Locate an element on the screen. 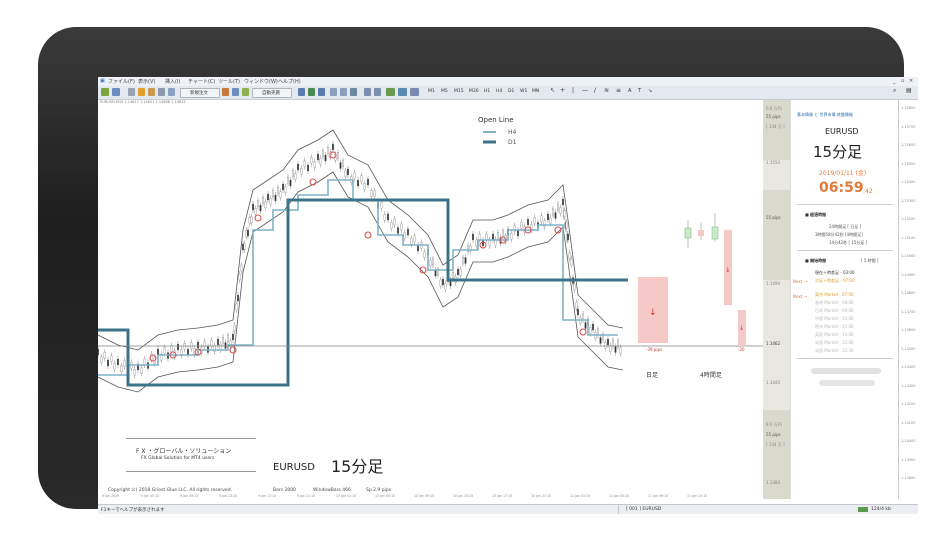 Image resolution: width=940 pixels, height=540 pixels. panel-links: 基本情報 と 世界市場 終盤情報 is located at coordinates (825, 115).